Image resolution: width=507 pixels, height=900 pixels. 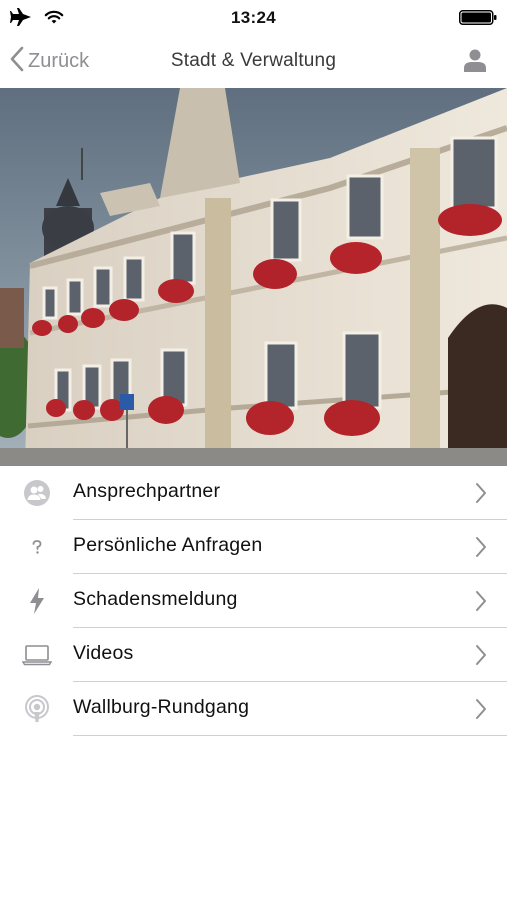 What do you see at coordinates (161, 707) in the screenshot?
I see `menu-label: Wallburg-Rundgang` at bounding box center [161, 707].